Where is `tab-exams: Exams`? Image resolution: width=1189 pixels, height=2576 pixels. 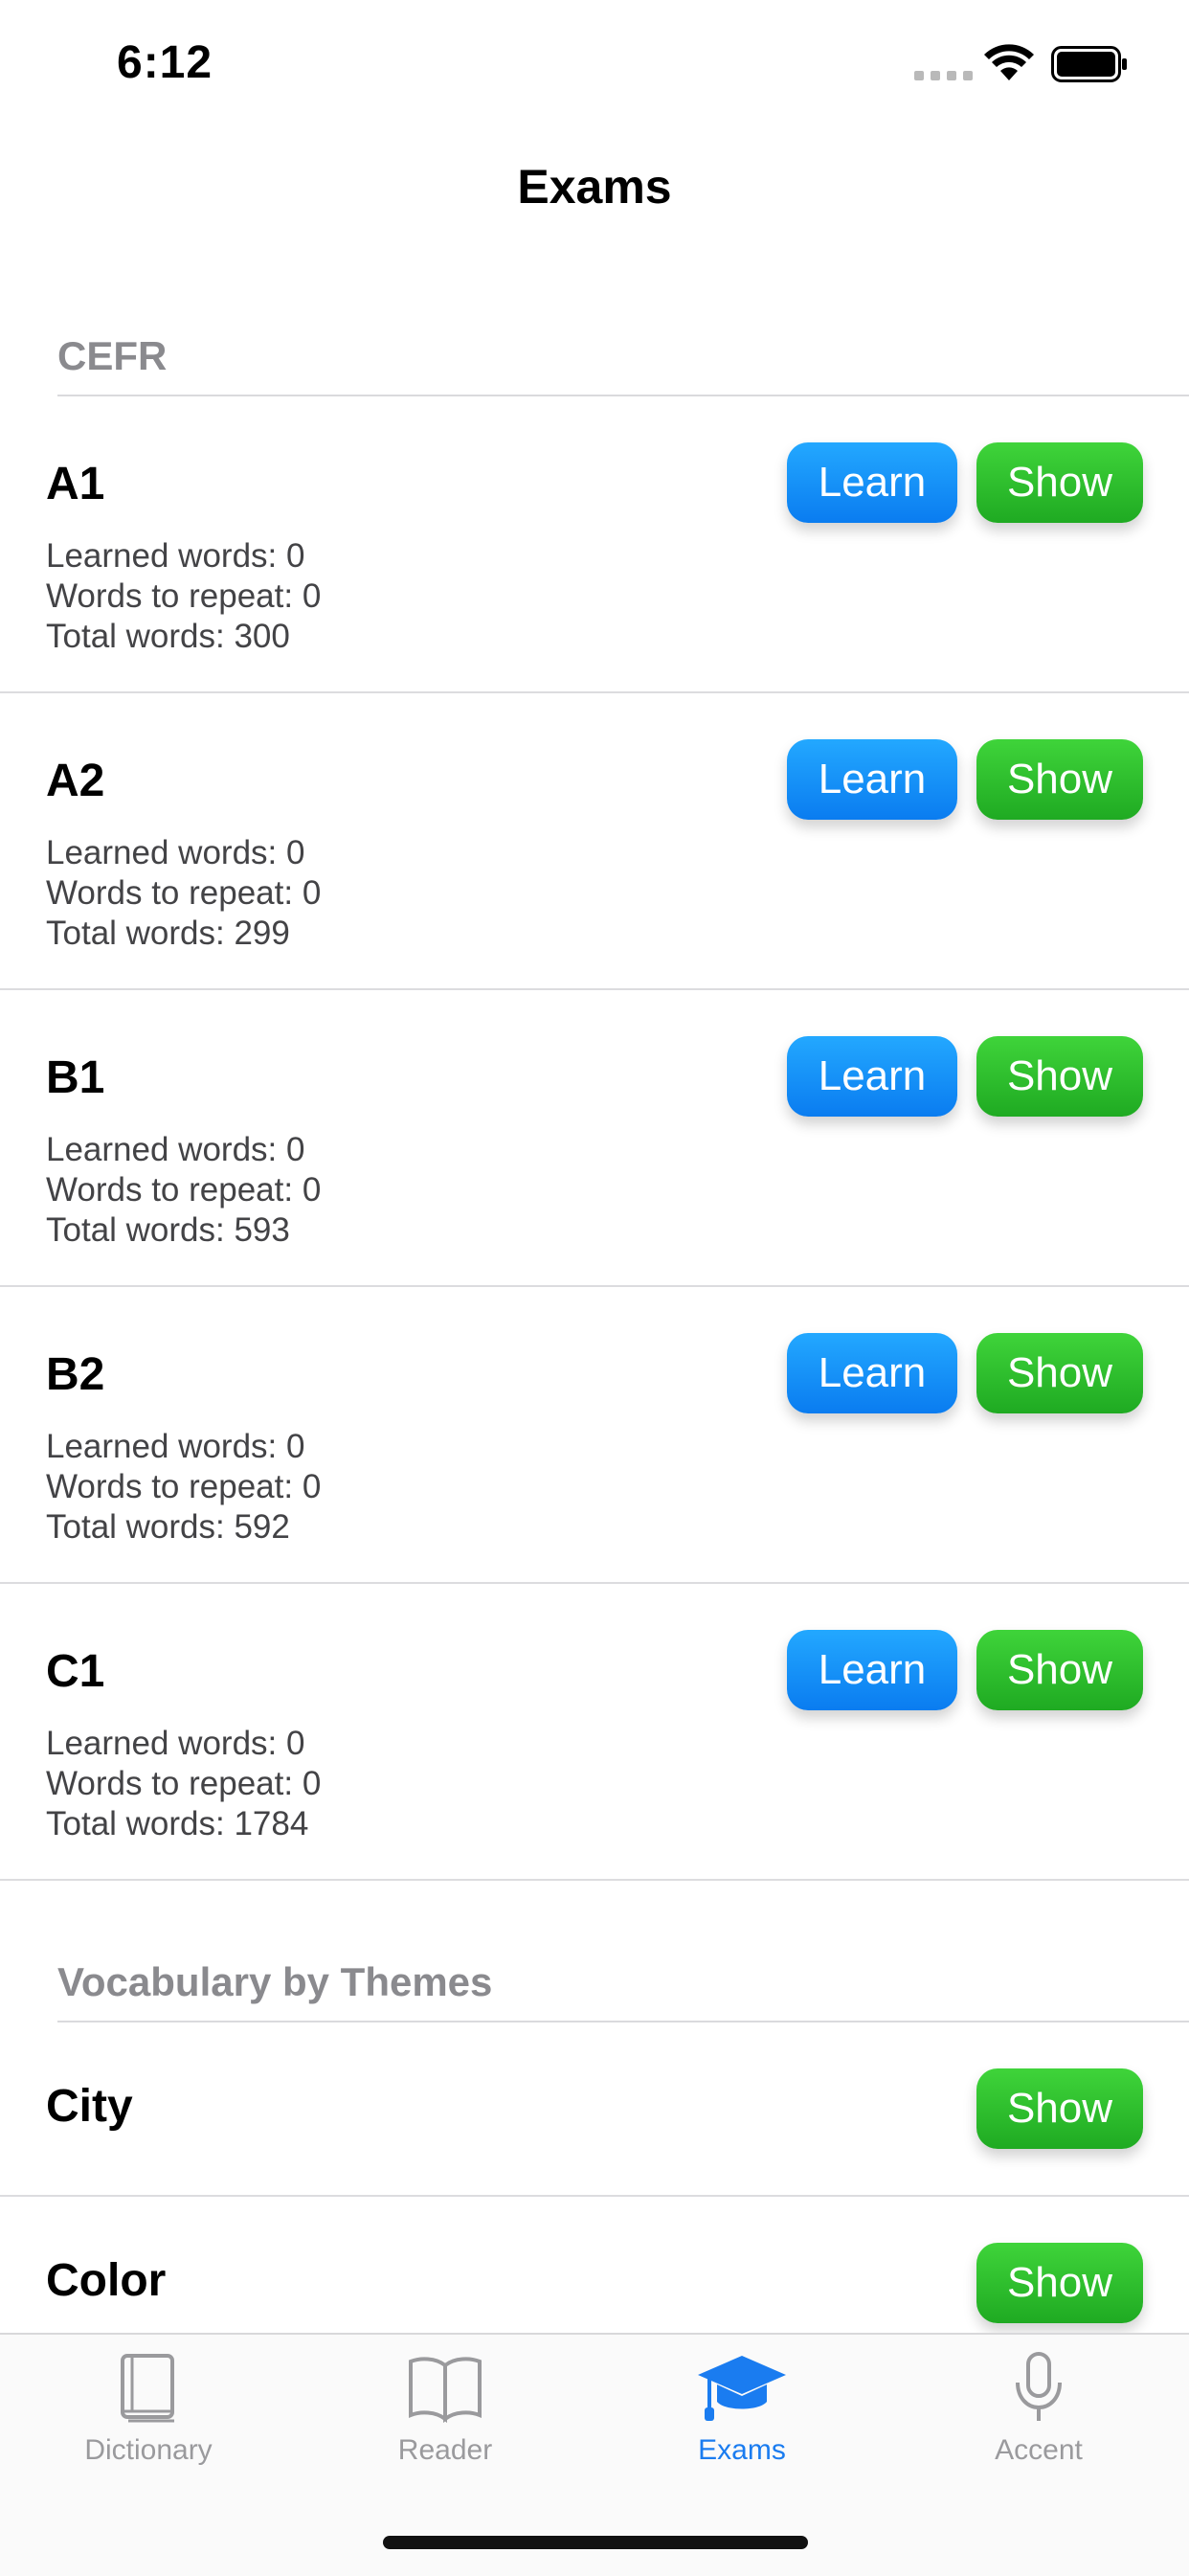
tab-exams: Exams is located at coordinates (742, 2409).